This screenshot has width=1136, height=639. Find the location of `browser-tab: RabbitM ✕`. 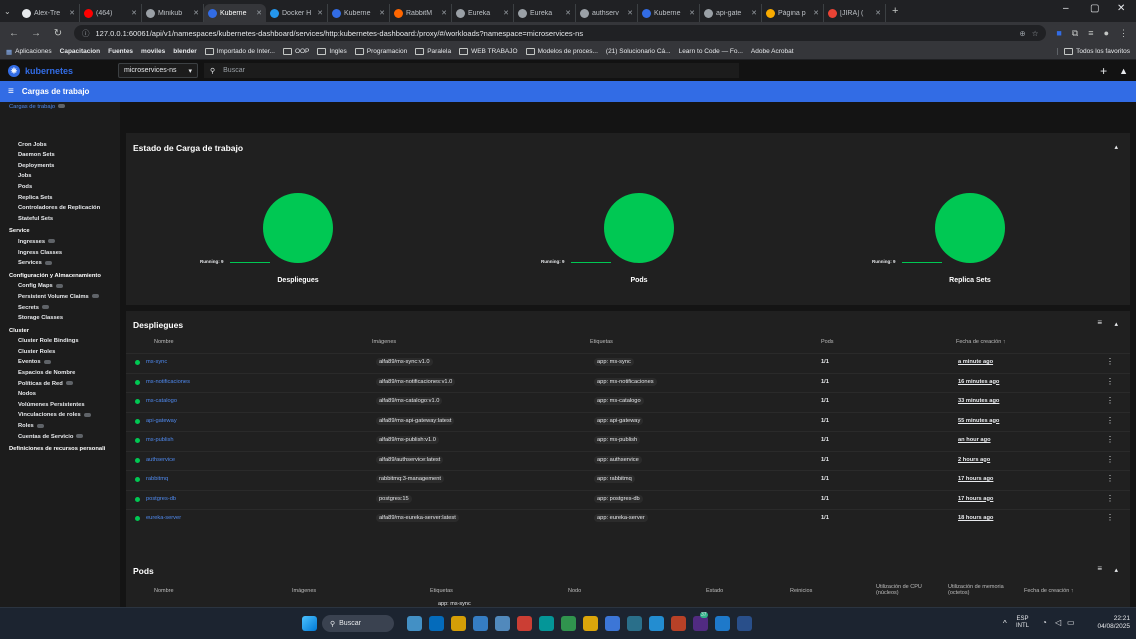

browser-tab: RabbitM ✕ is located at coordinates (421, 13).